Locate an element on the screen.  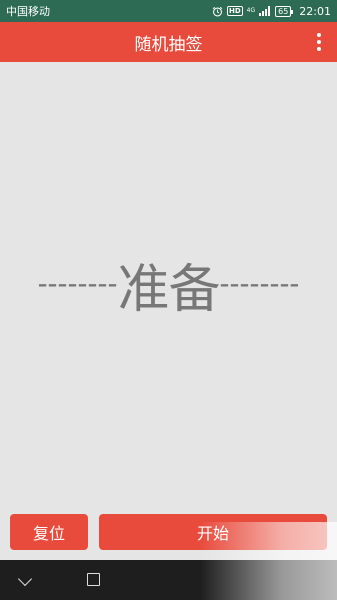
navigation-bar is located at coordinates (168, 580).